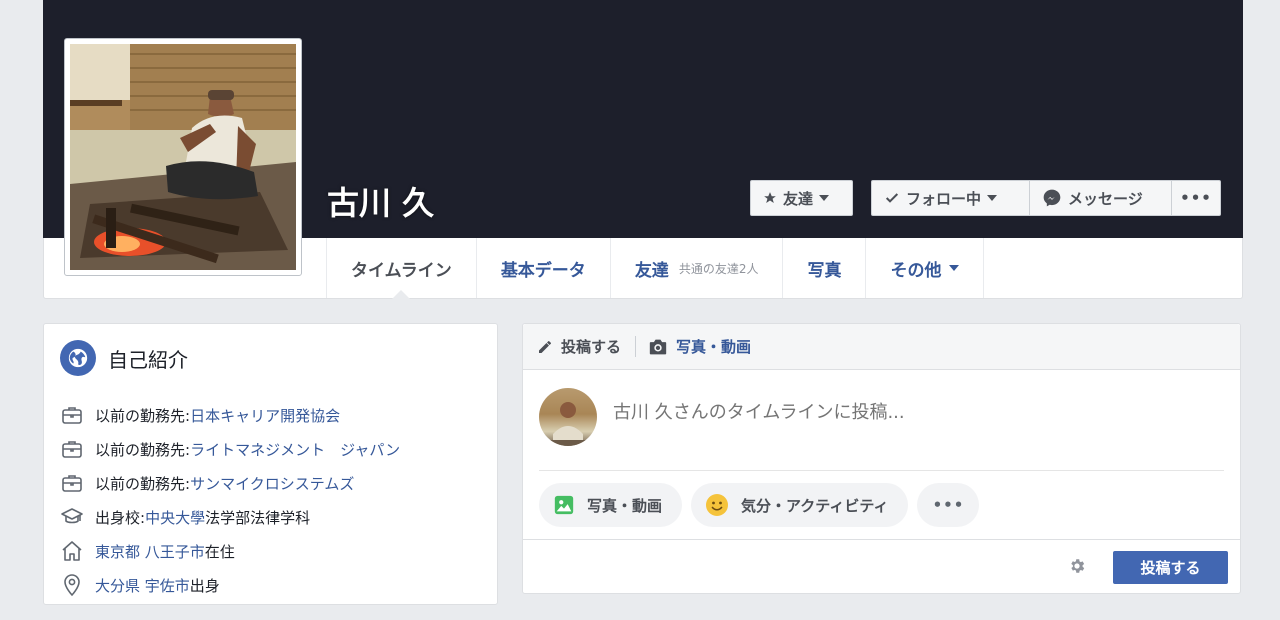 The width and height of the screenshot is (1280, 620). I want to click on camera-icon, so click(658, 346).